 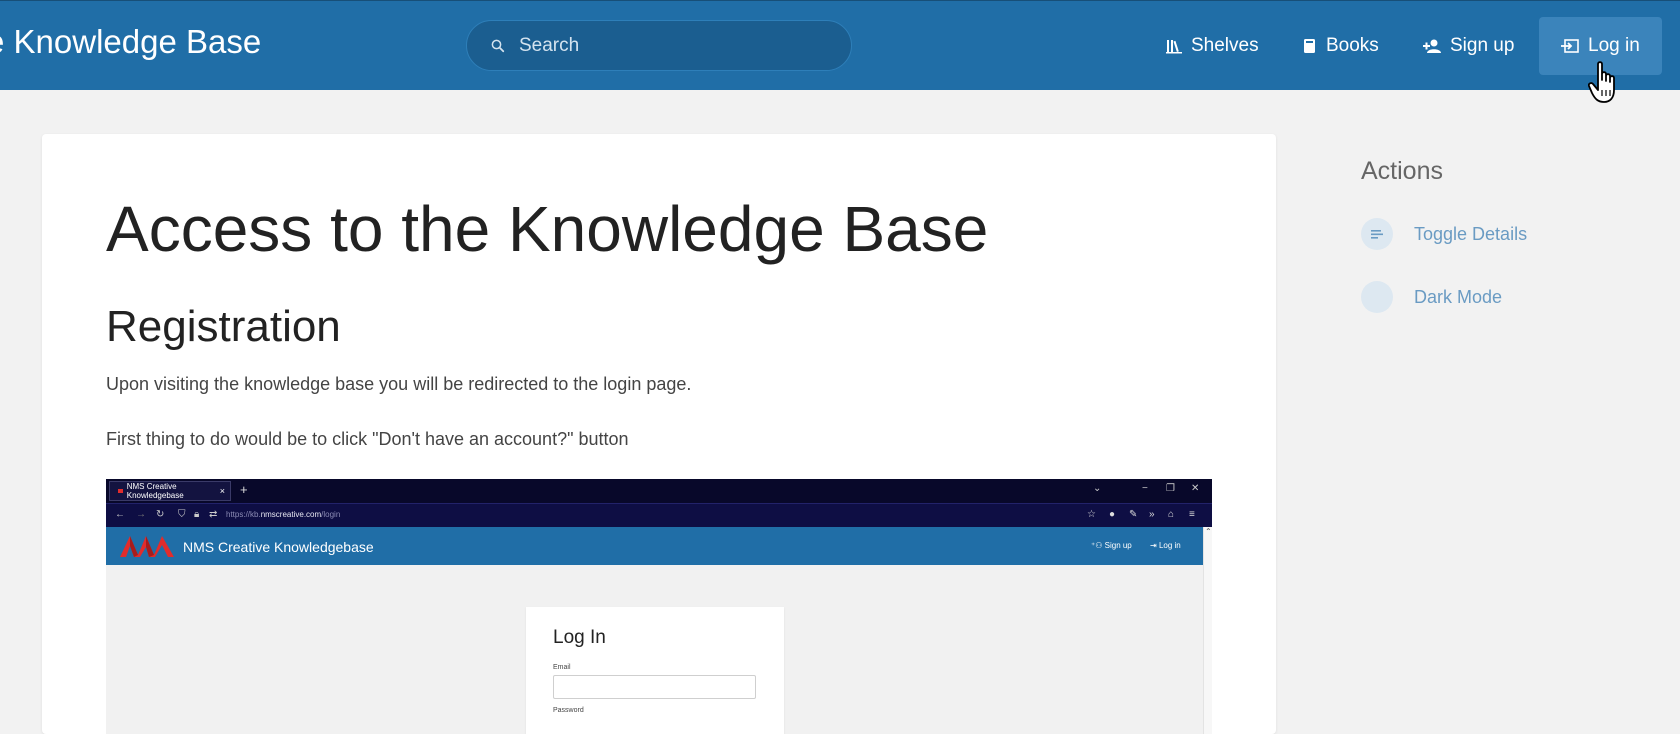 I want to click on embedded-password-label: Password, so click(x=568, y=710).